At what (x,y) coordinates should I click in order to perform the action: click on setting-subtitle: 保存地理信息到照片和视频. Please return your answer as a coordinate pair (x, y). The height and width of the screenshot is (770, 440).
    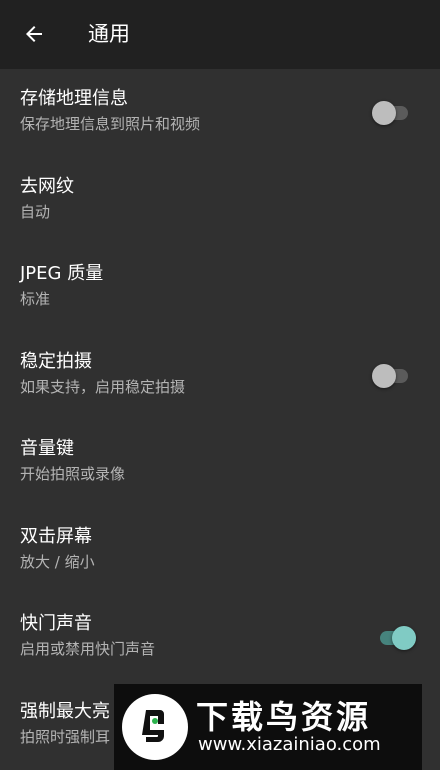
    Looking at the image, I should click on (110, 124).